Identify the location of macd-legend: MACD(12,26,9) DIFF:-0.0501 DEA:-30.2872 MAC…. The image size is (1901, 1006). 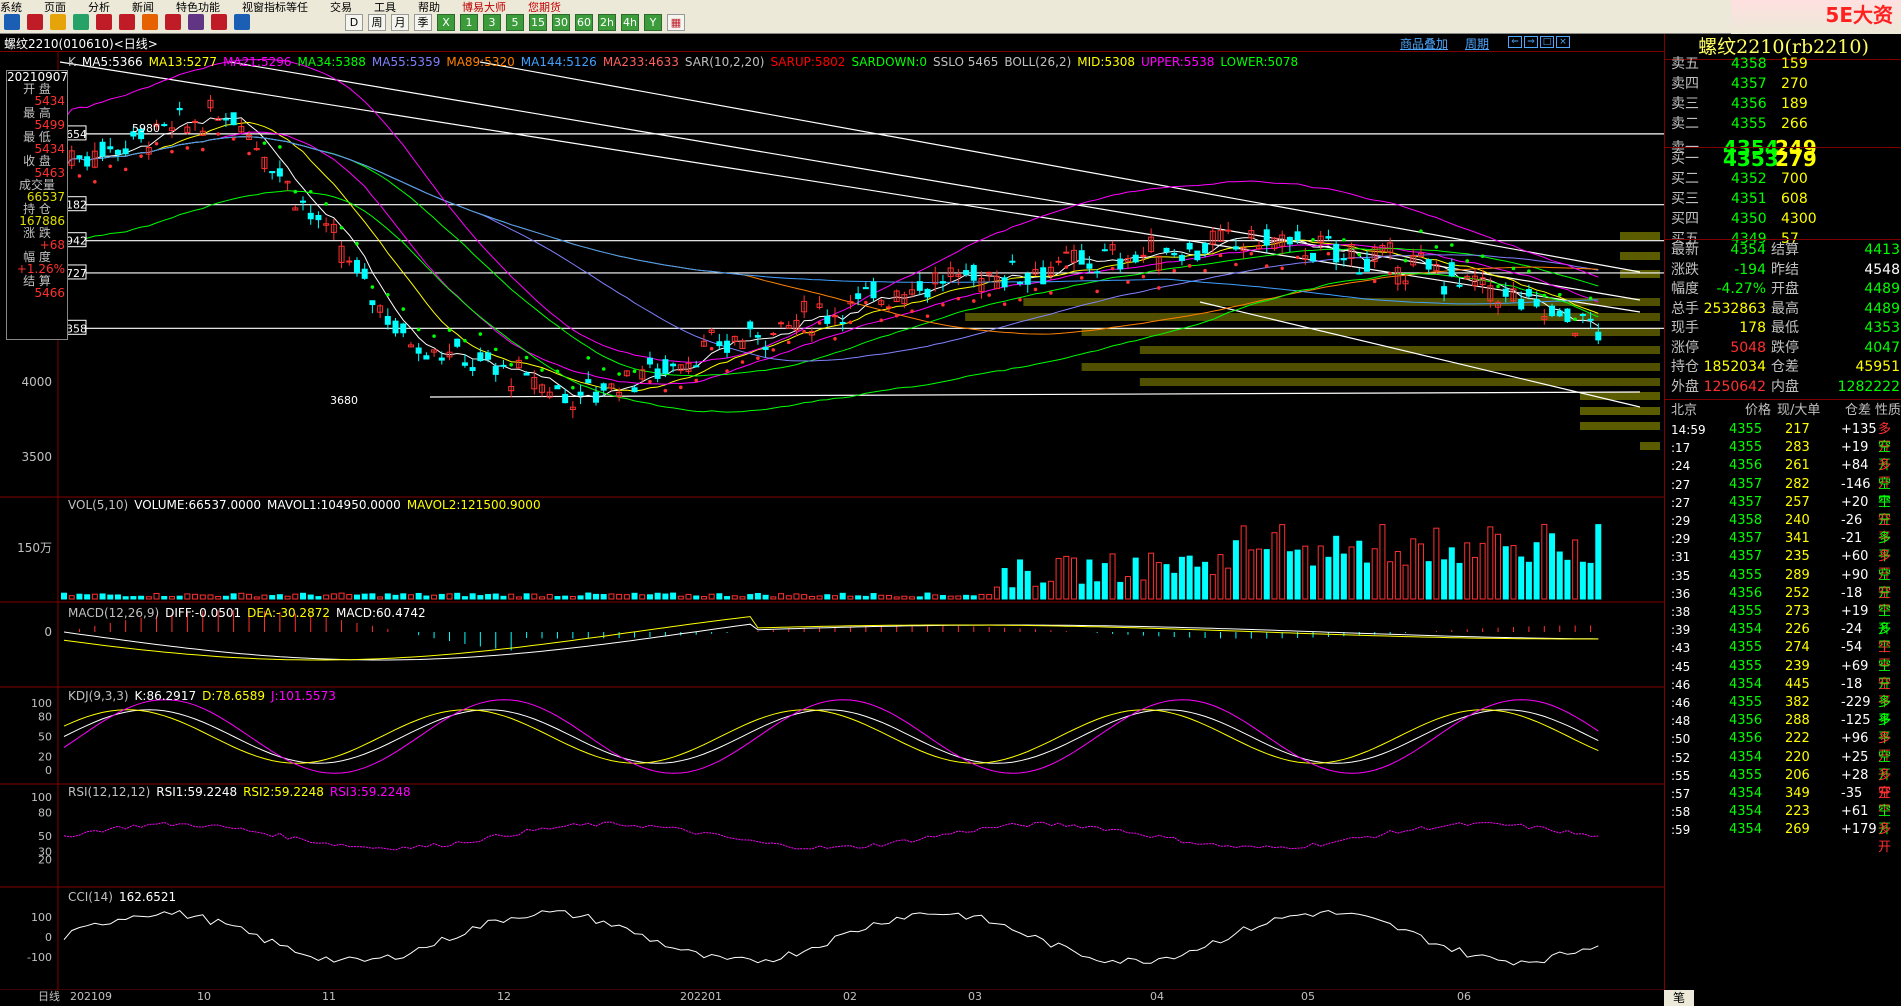
(250, 613).